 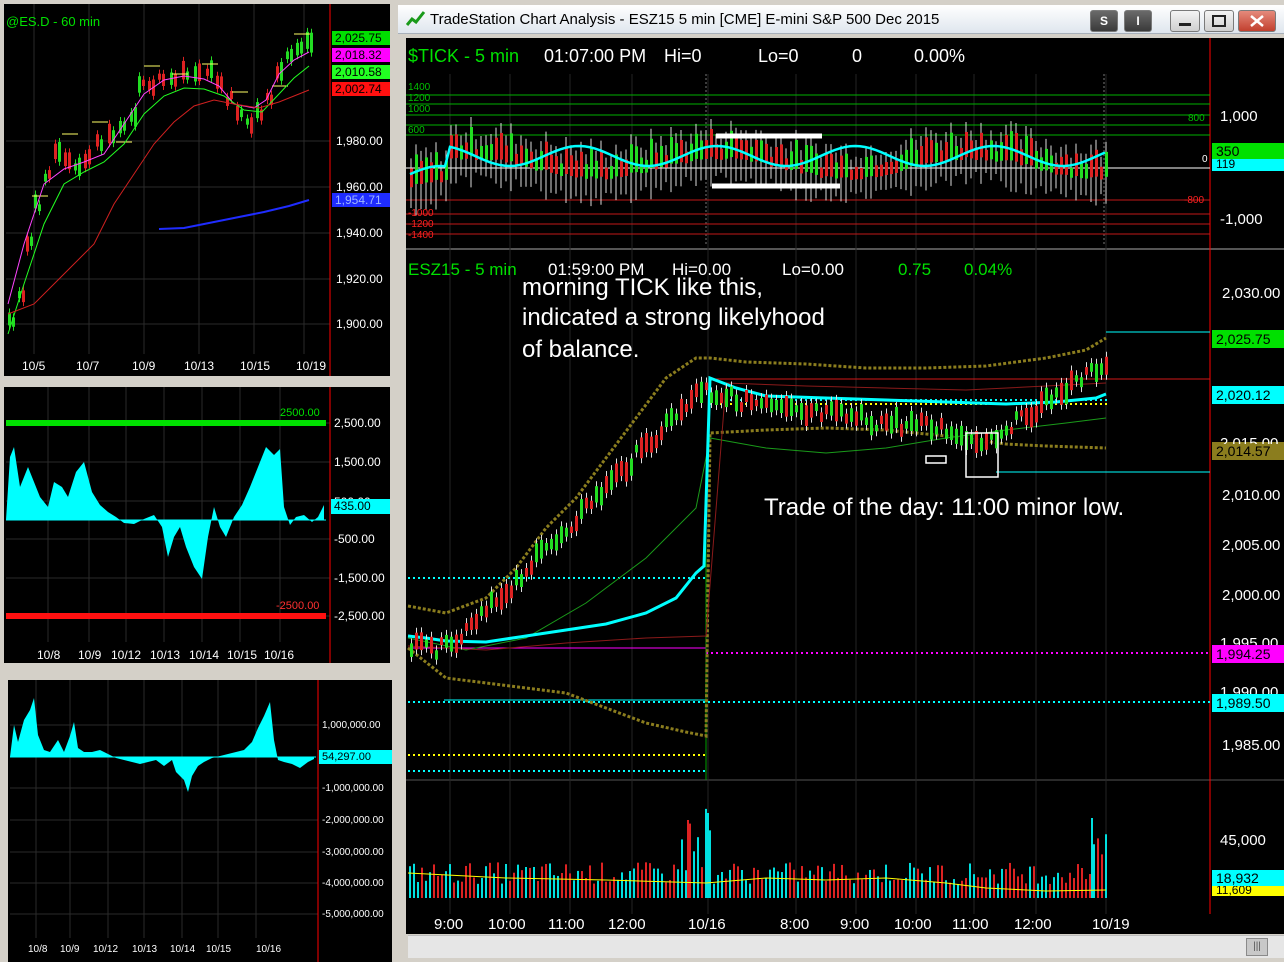 What do you see at coordinates (90, 655) in the screenshot?
I see `date-tick: 10/9` at bounding box center [90, 655].